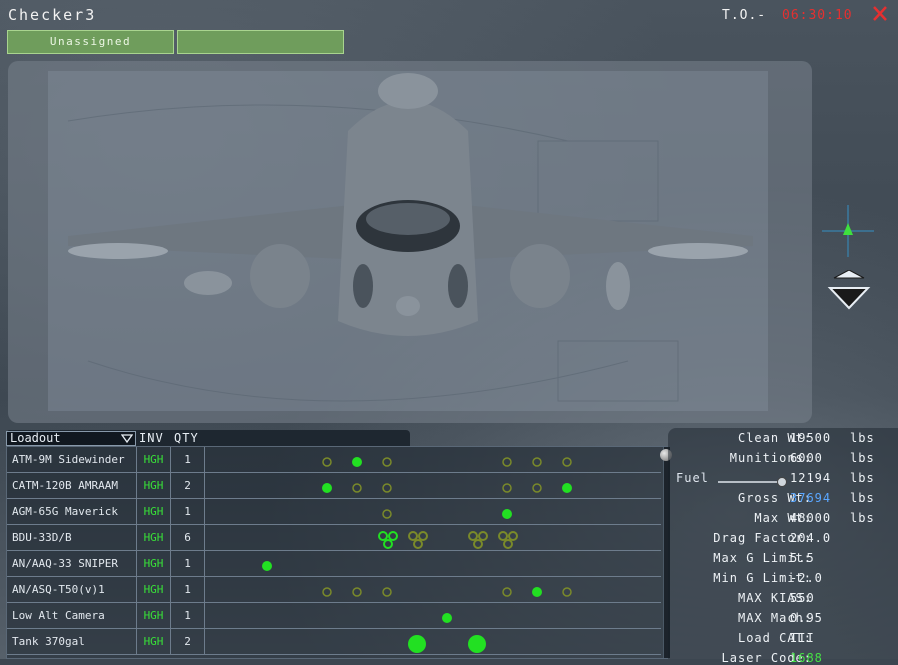 This screenshot has width=898, height=665. I want to click on fuel-slider, so click(754, 482).